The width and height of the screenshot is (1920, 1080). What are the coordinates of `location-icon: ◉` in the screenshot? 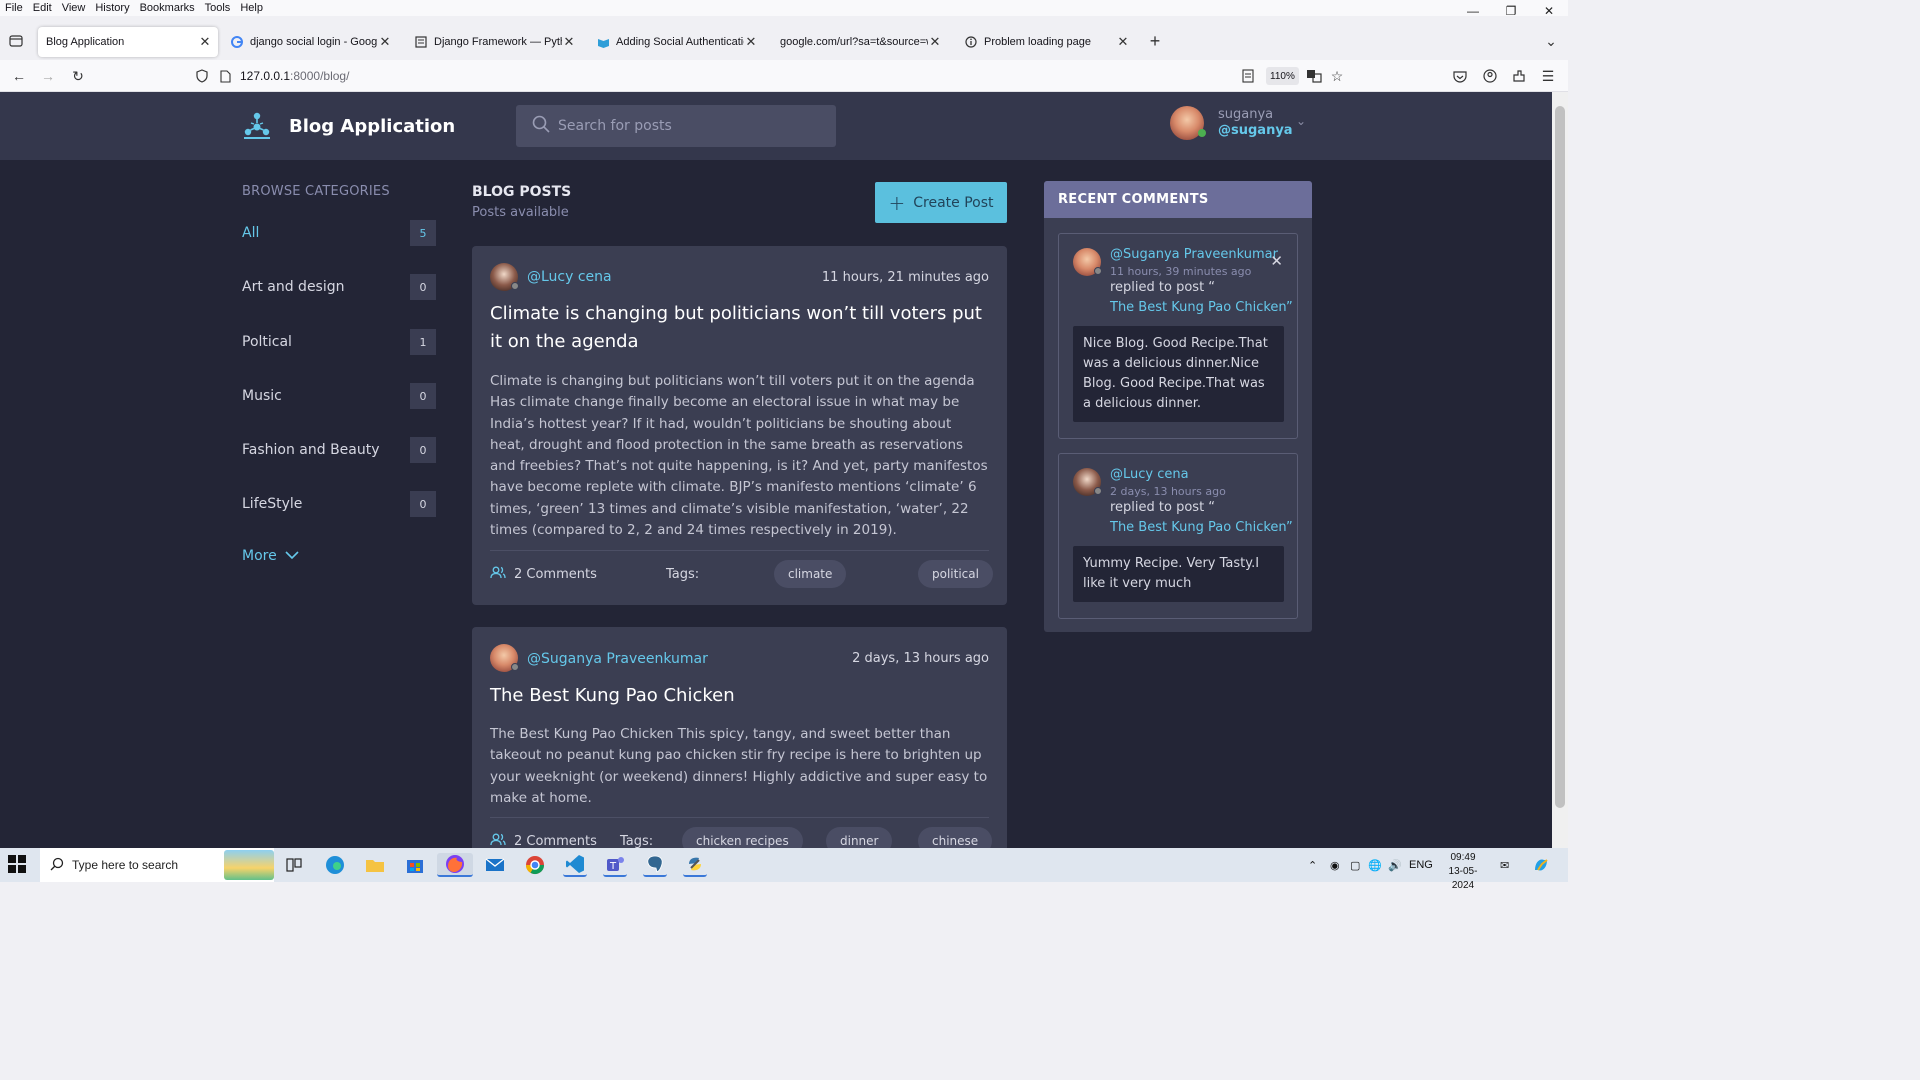 It's located at (1335, 865).